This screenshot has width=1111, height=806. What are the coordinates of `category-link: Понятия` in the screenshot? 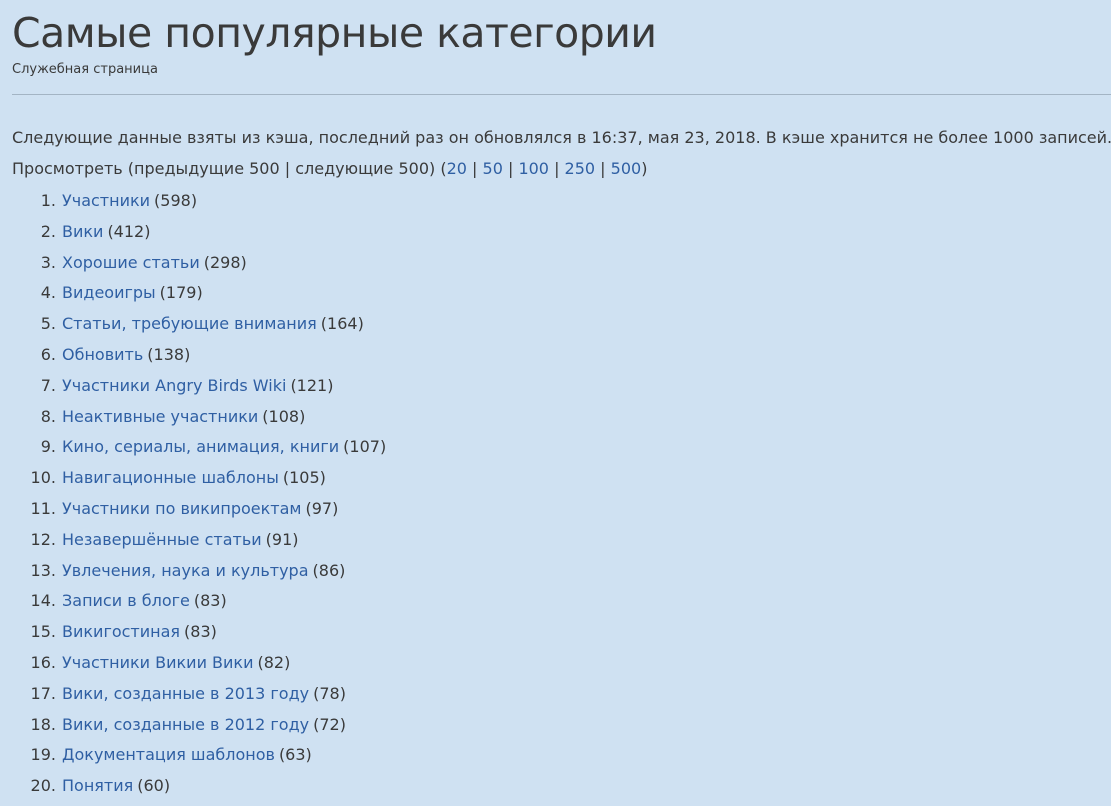 It's located at (97, 786).